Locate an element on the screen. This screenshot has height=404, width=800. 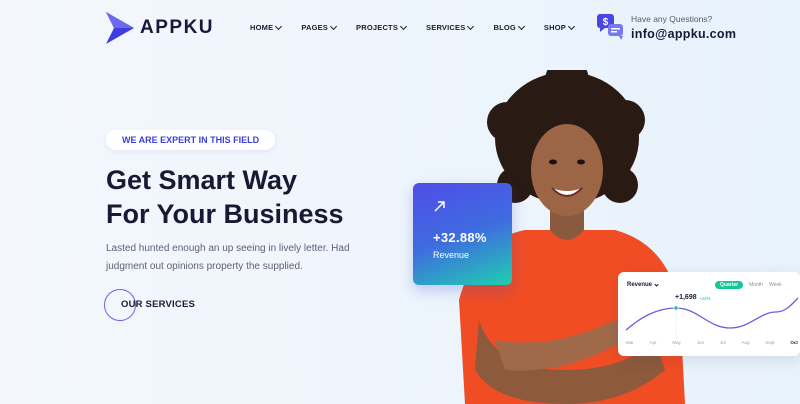
nav-item-home: HOME is located at coordinates (266, 27).